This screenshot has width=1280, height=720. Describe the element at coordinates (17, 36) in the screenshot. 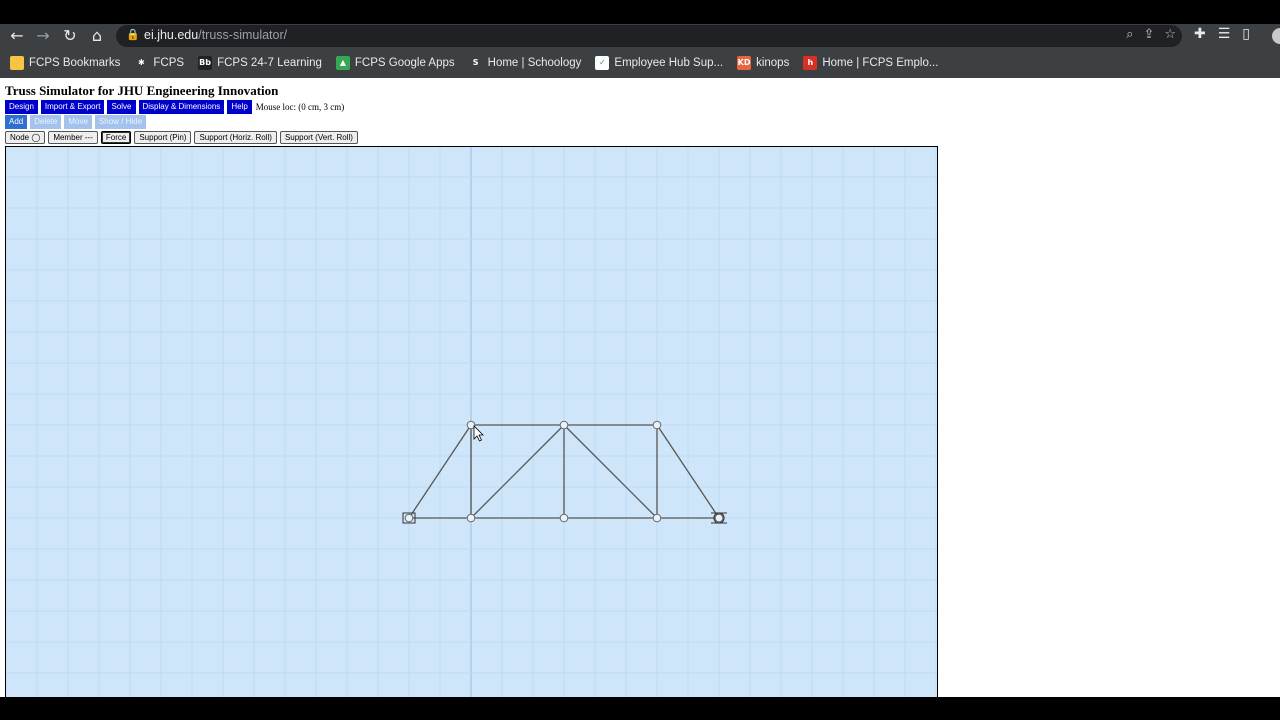

I see `back-arrow-icon: ←` at that location.